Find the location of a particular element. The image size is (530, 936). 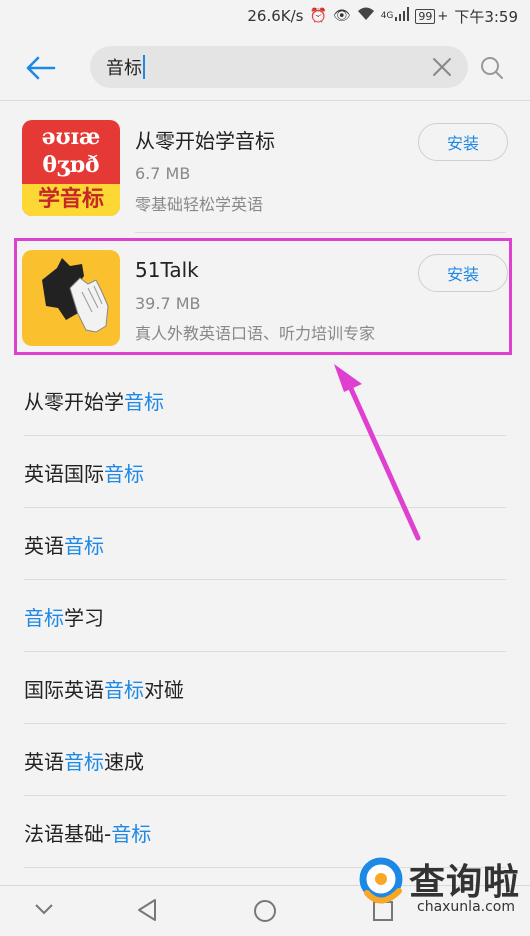

search-query: 音标 is located at coordinates (124, 68).